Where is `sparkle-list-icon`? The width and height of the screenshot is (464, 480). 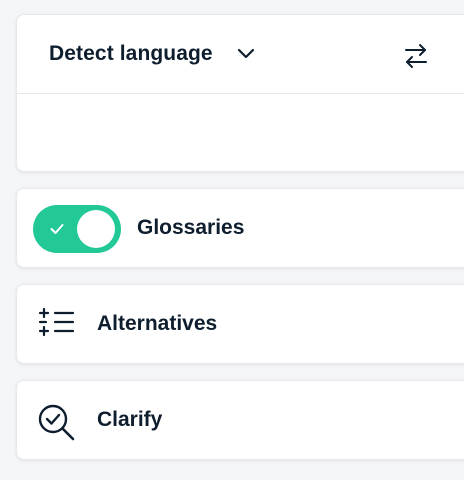 sparkle-list-icon is located at coordinates (56, 326).